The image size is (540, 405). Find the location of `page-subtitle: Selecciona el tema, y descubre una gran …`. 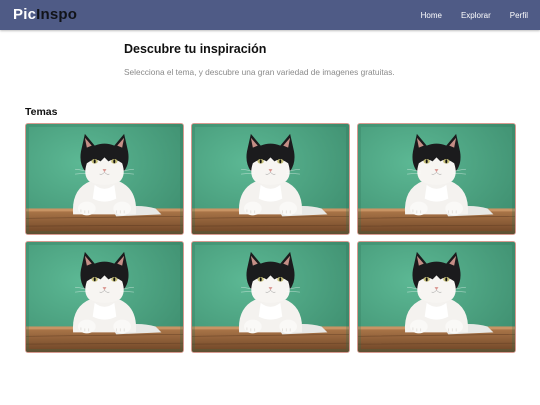

page-subtitle: Selecciona el tema, y descubre una gran … is located at coordinates (259, 72).